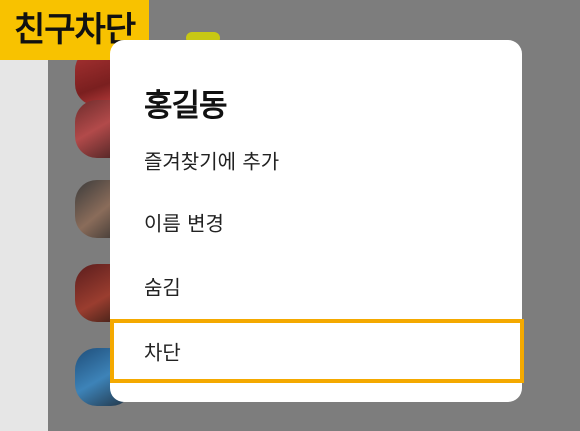 This screenshot has height=431, width=580. I want to click on menu-item-label: 즐겨찾기에 추가, so click(212, 161).